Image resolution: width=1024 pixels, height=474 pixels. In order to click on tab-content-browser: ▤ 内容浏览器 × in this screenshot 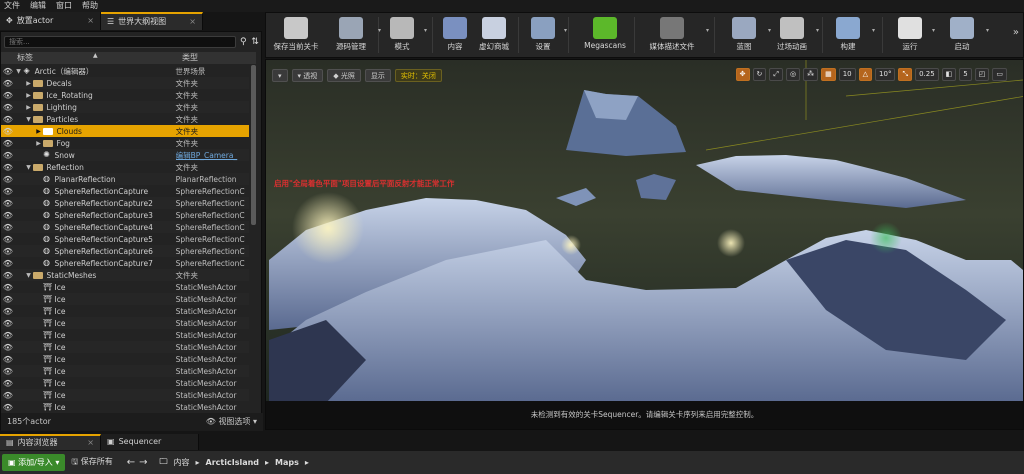, I will do `click(50, 442)`.